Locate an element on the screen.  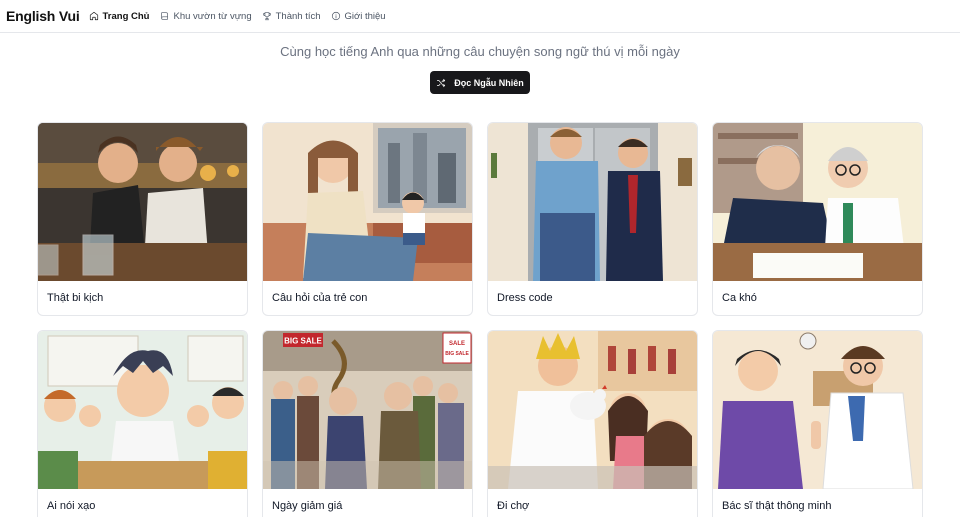
random-read-label: Đọc Ngẫu Nhiên is located at coordinates (489, 82).